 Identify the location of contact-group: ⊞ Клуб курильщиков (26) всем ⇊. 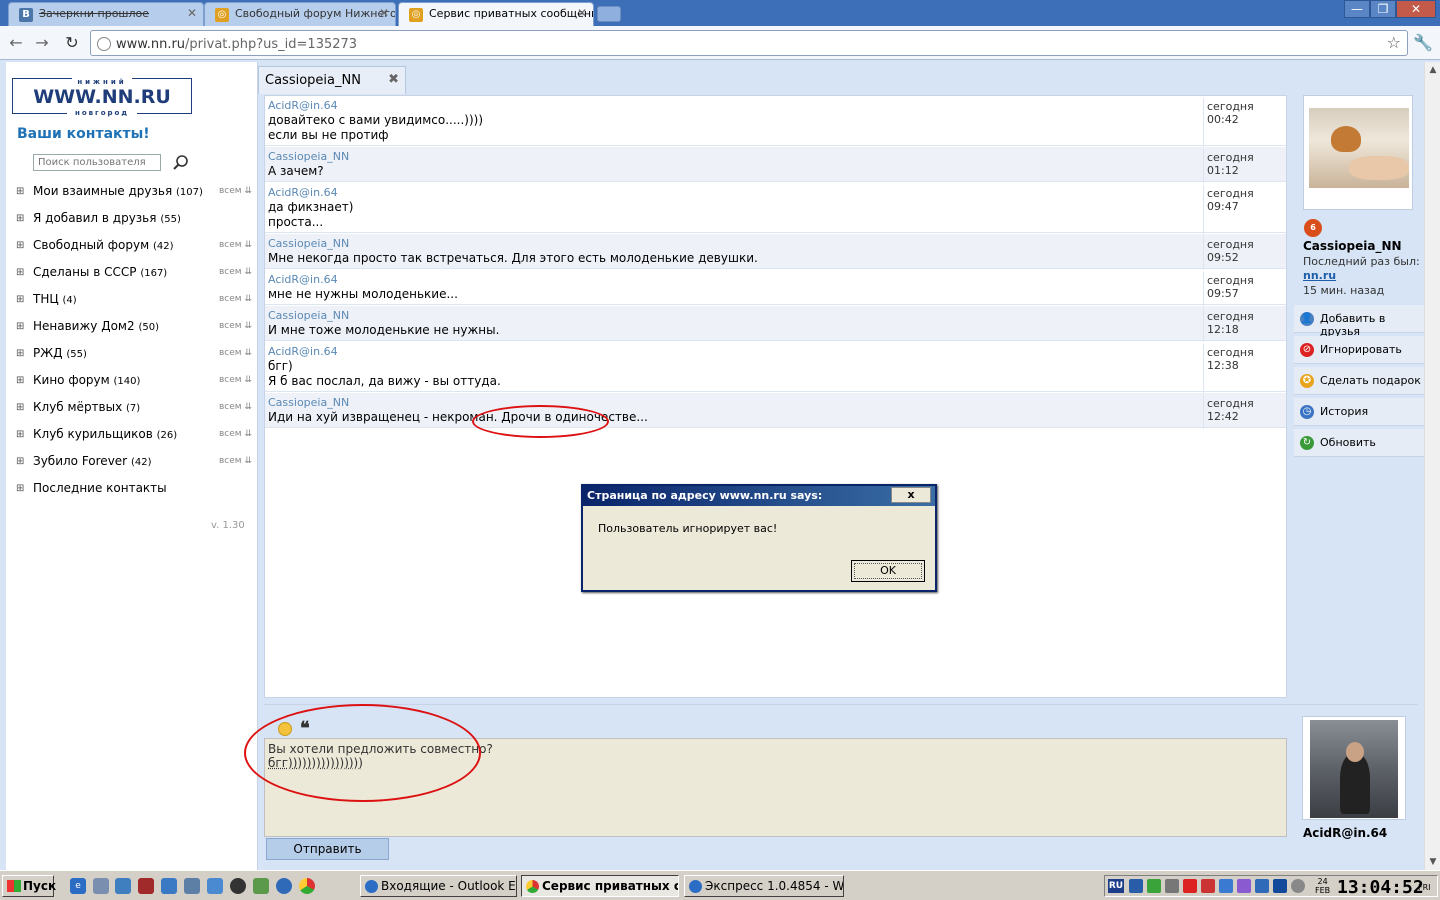
(134, 437).